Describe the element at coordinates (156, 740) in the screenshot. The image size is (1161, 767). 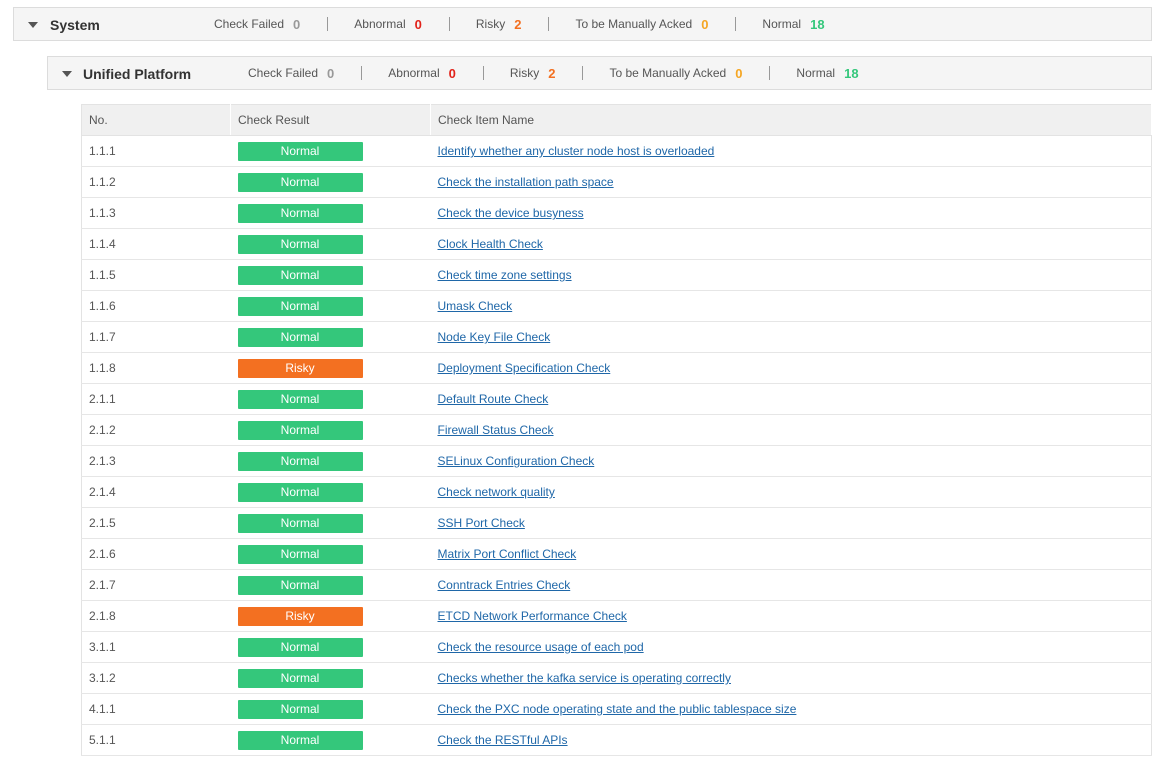
I see `check-item-number: 5.1.1` at that location.